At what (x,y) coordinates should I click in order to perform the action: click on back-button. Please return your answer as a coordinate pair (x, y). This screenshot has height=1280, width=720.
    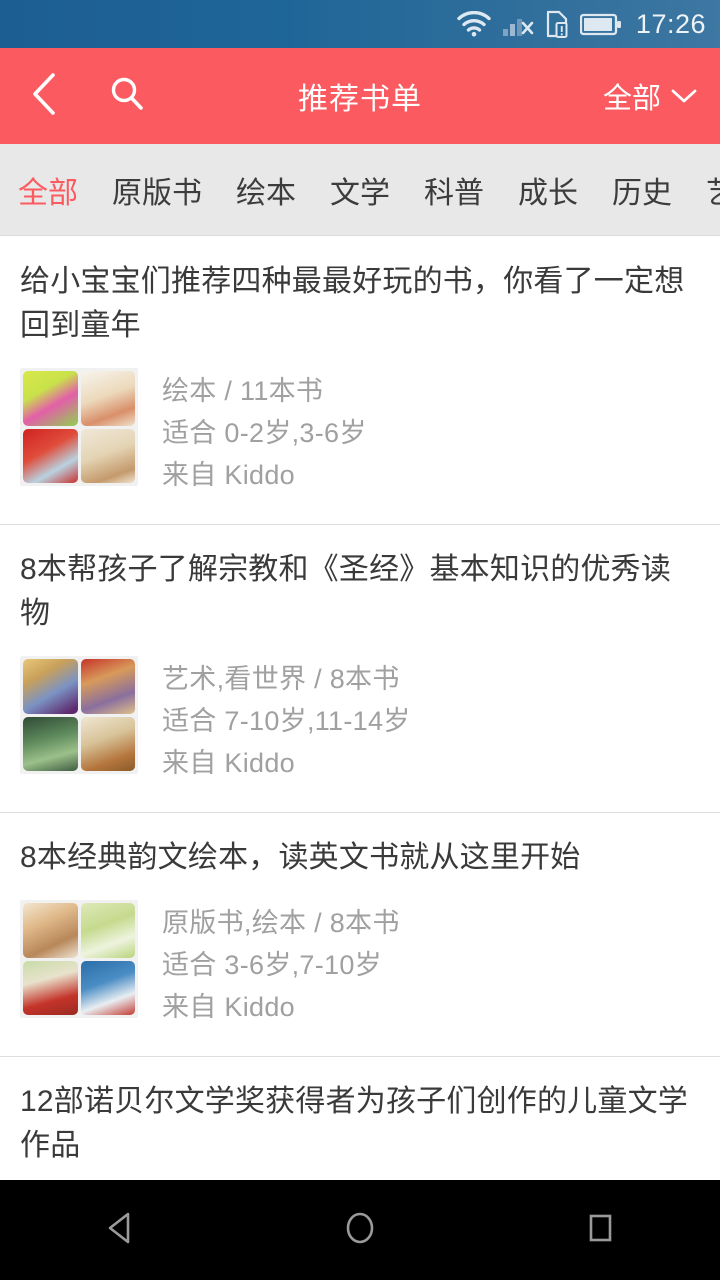
    Looking at the image, I should click on (44, 96).